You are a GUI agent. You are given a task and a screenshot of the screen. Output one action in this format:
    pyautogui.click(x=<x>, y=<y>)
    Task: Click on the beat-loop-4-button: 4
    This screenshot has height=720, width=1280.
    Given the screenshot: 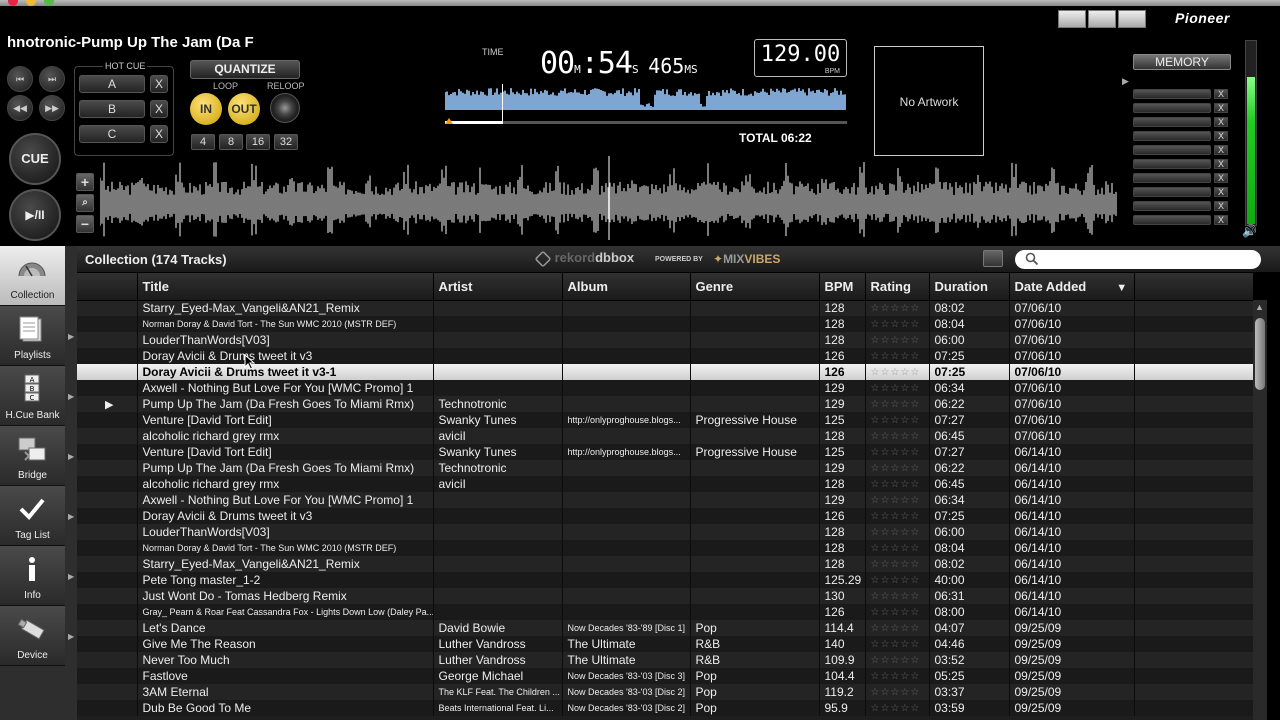 What is the action you would take?
    pyautogui.click(x=203, y=142)
    